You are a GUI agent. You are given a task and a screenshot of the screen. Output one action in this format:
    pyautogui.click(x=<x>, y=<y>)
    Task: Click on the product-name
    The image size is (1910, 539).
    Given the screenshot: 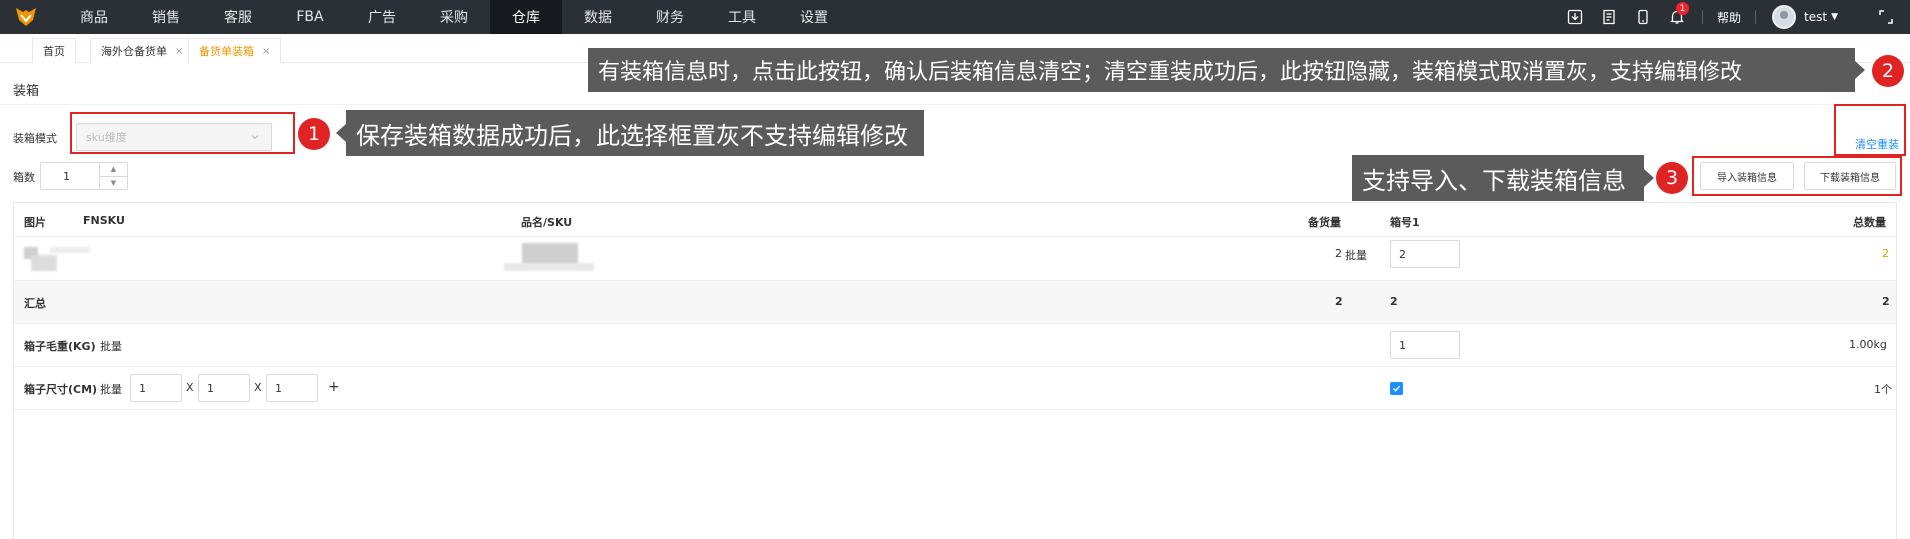 What is the action you would take?
    pyautogui.click(x=550, y=254)
    